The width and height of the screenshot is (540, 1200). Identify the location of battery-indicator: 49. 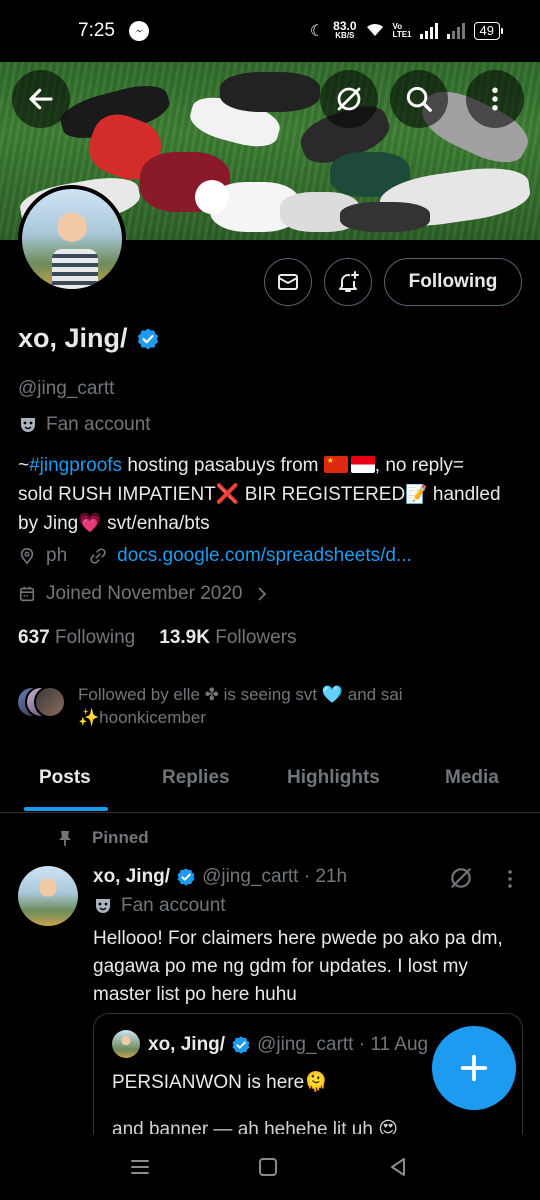
(488, 31).